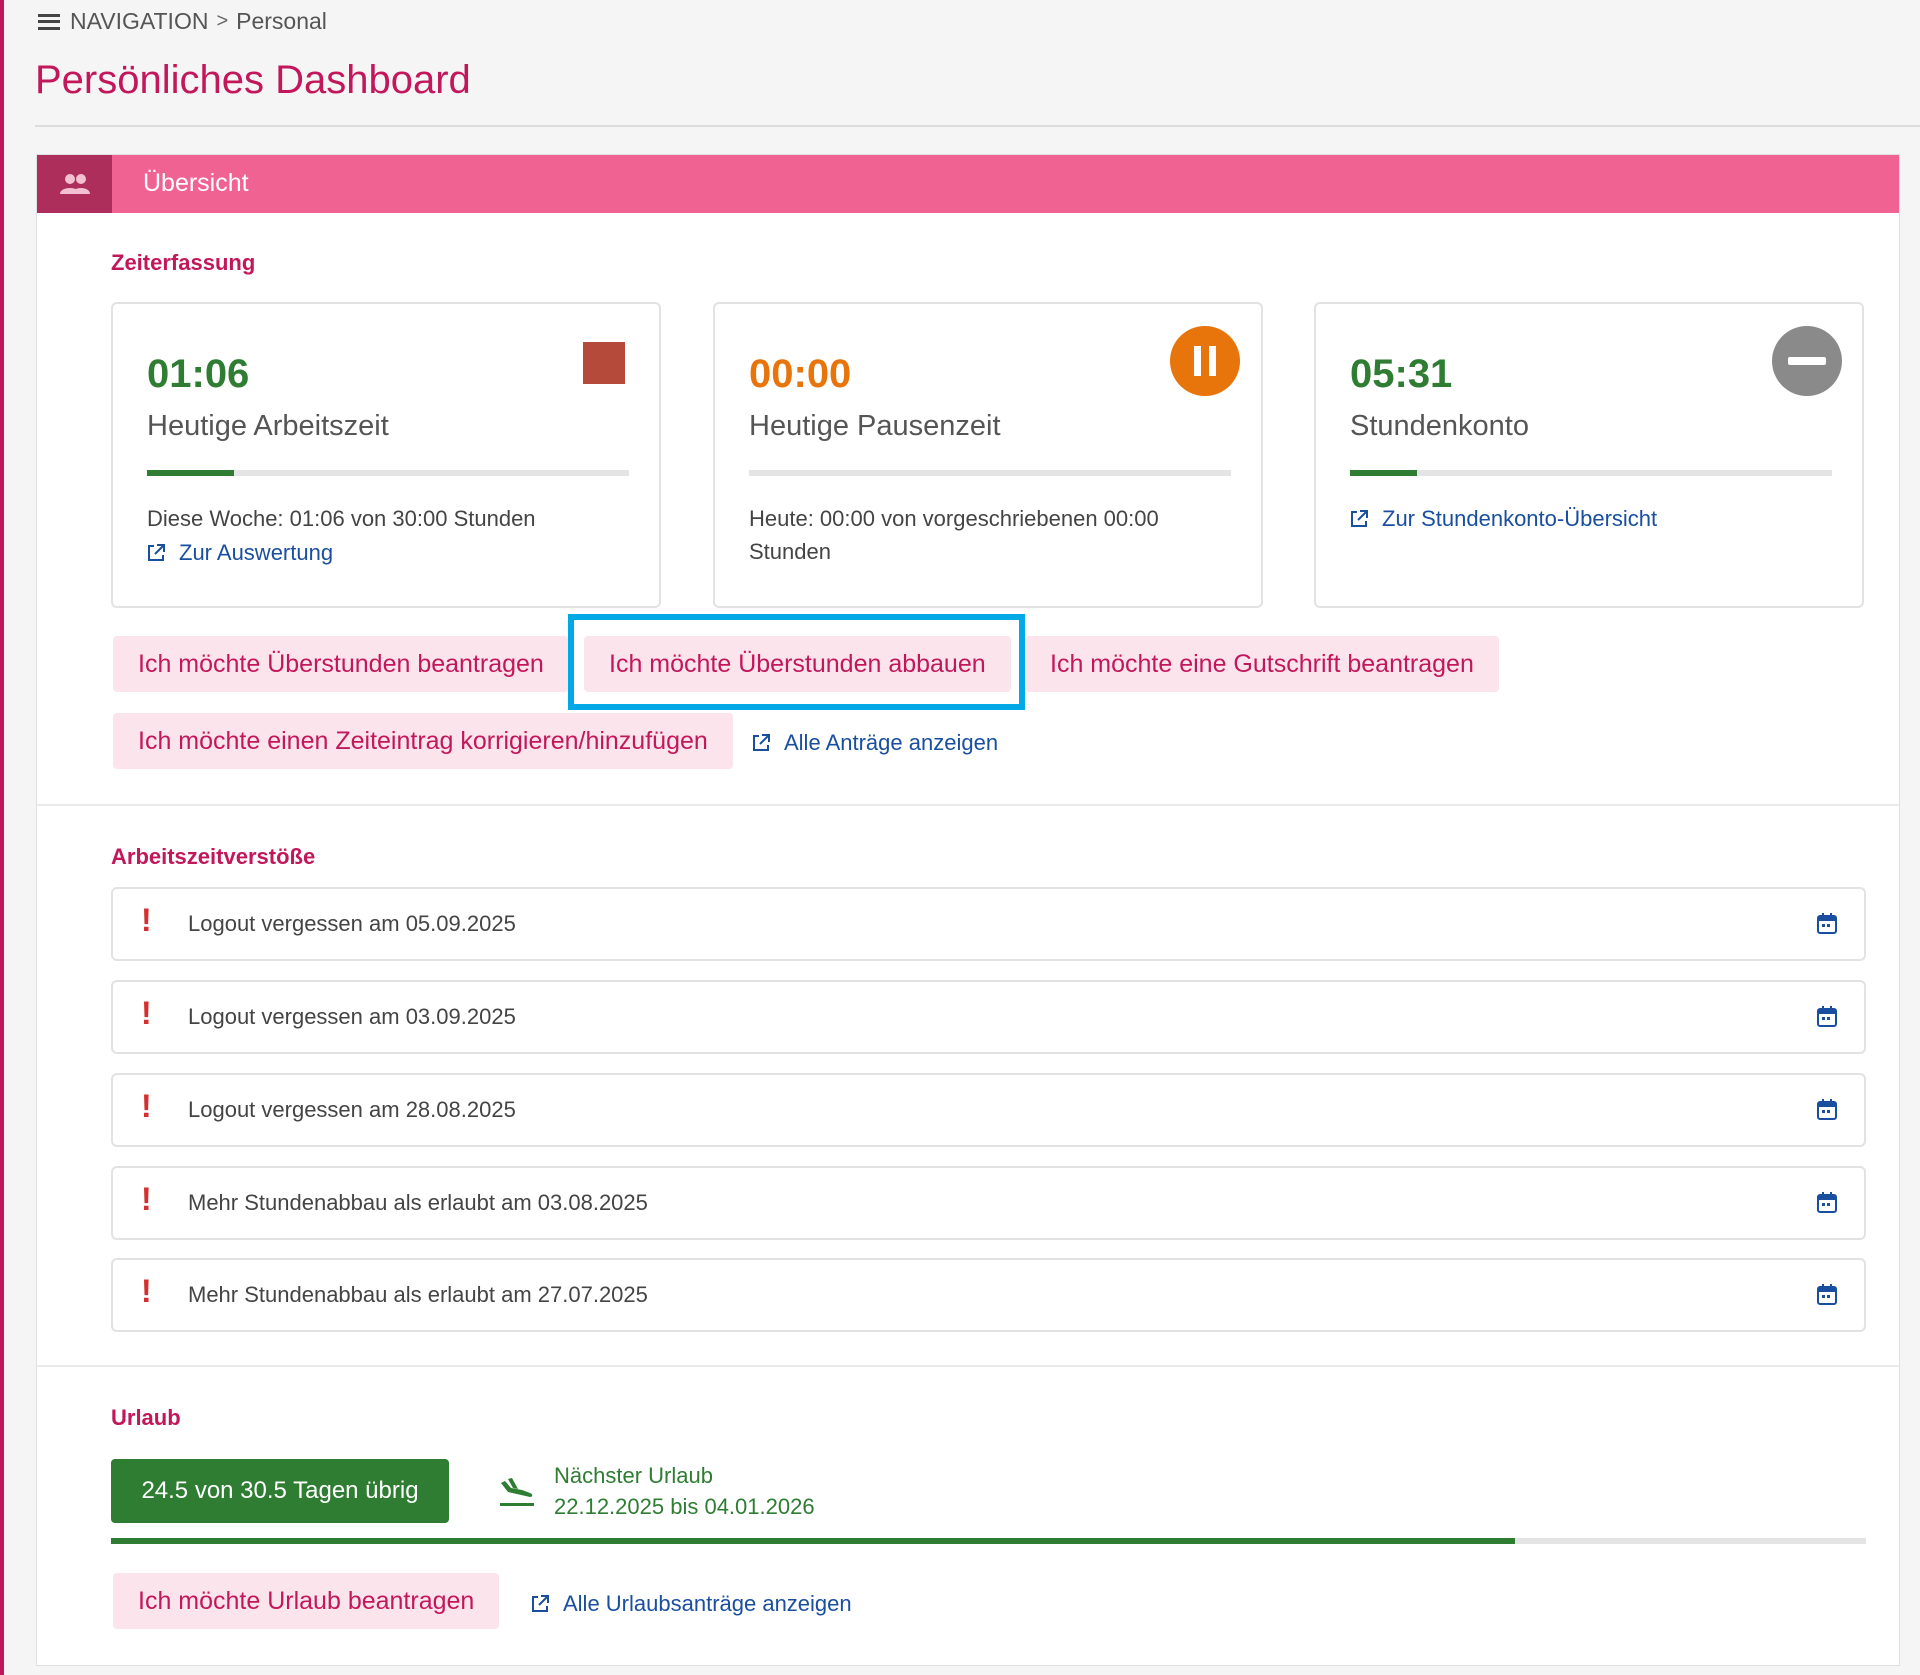 This screenshot has height=1675, width=1920. I want to click on minus-icon, so click(1807, 361).